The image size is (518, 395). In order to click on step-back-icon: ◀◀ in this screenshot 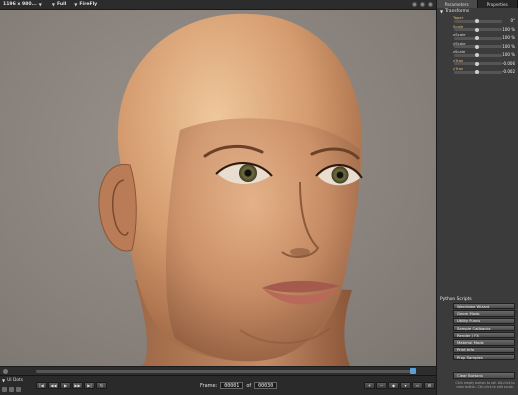, I will do `click(53, 385)`.